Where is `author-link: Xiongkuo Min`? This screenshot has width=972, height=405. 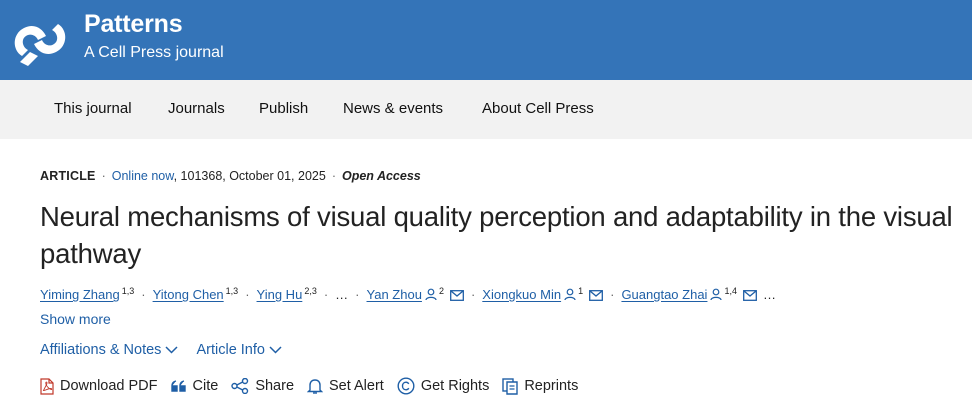 author-link: Xiongkuo Min is located at coordinates (521, 294).